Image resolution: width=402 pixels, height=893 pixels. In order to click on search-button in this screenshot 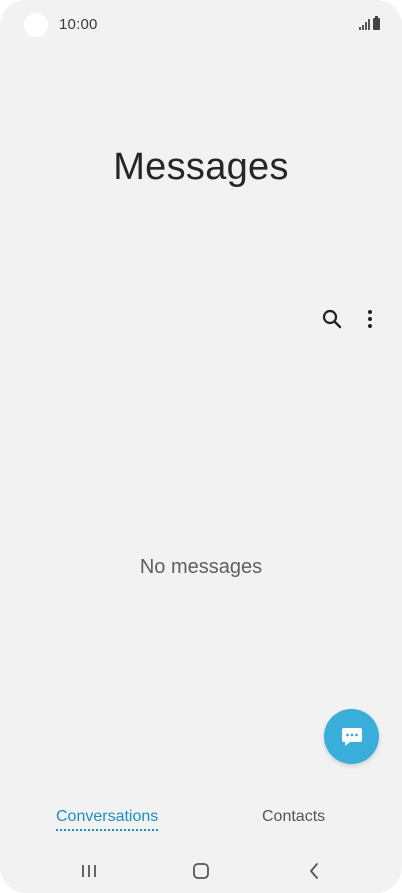, I will do `click(332, 319)`.